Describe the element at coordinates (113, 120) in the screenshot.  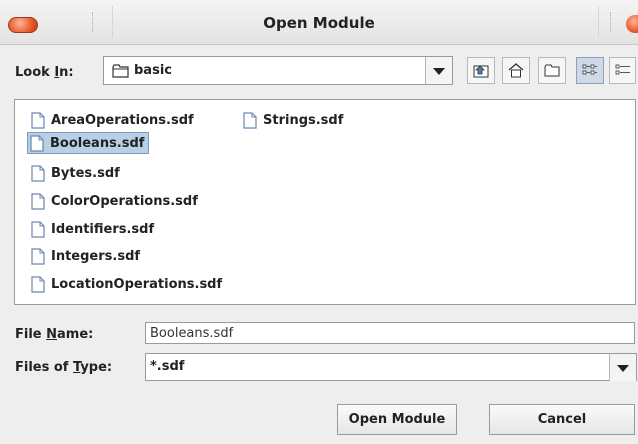
I see `file-item-areaoperations: AreaOperations.sdf` at that location.